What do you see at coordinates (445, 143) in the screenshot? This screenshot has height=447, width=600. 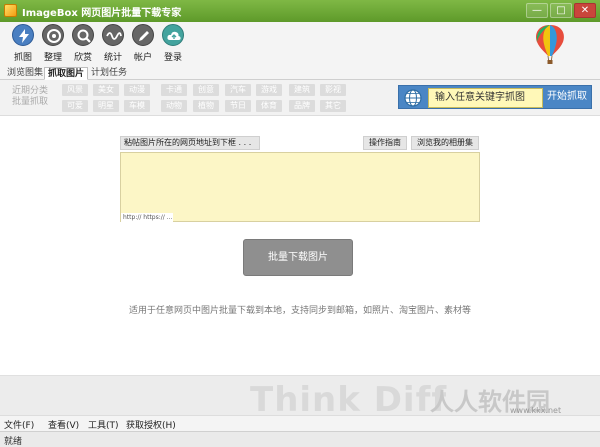 I see `browse-album-button: 浏览我的相册集` at bounding box center [445, 143].